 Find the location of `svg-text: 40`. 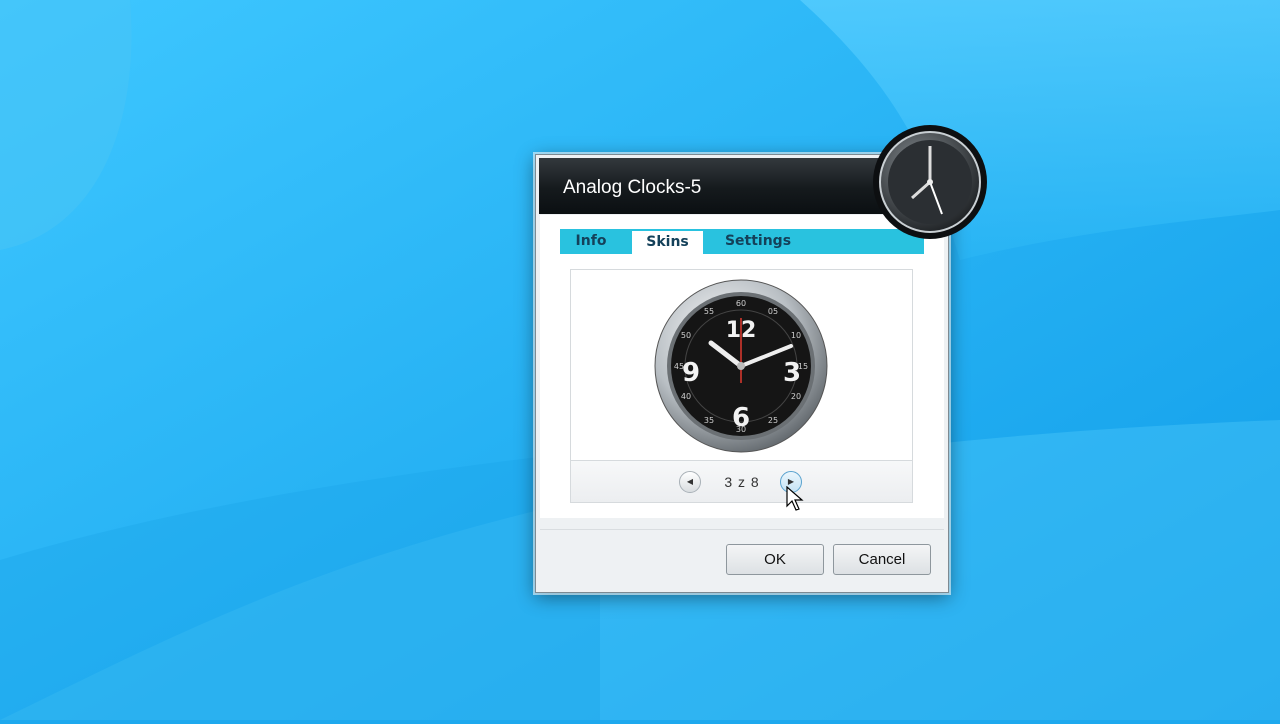

svg-text: 40 is located at coordinates (686, 396).